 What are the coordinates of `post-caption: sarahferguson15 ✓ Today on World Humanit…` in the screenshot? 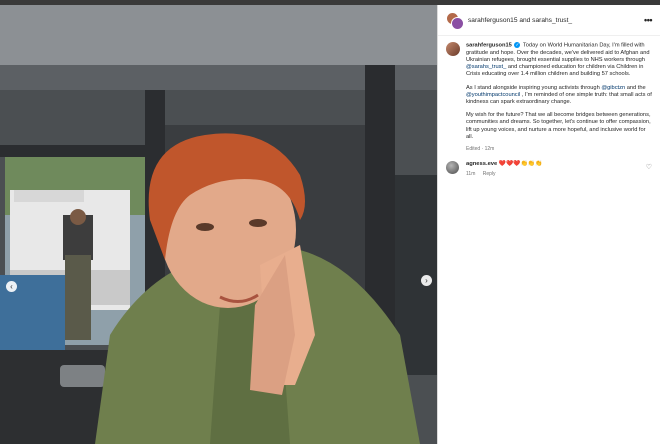 It's located at (549, 94).